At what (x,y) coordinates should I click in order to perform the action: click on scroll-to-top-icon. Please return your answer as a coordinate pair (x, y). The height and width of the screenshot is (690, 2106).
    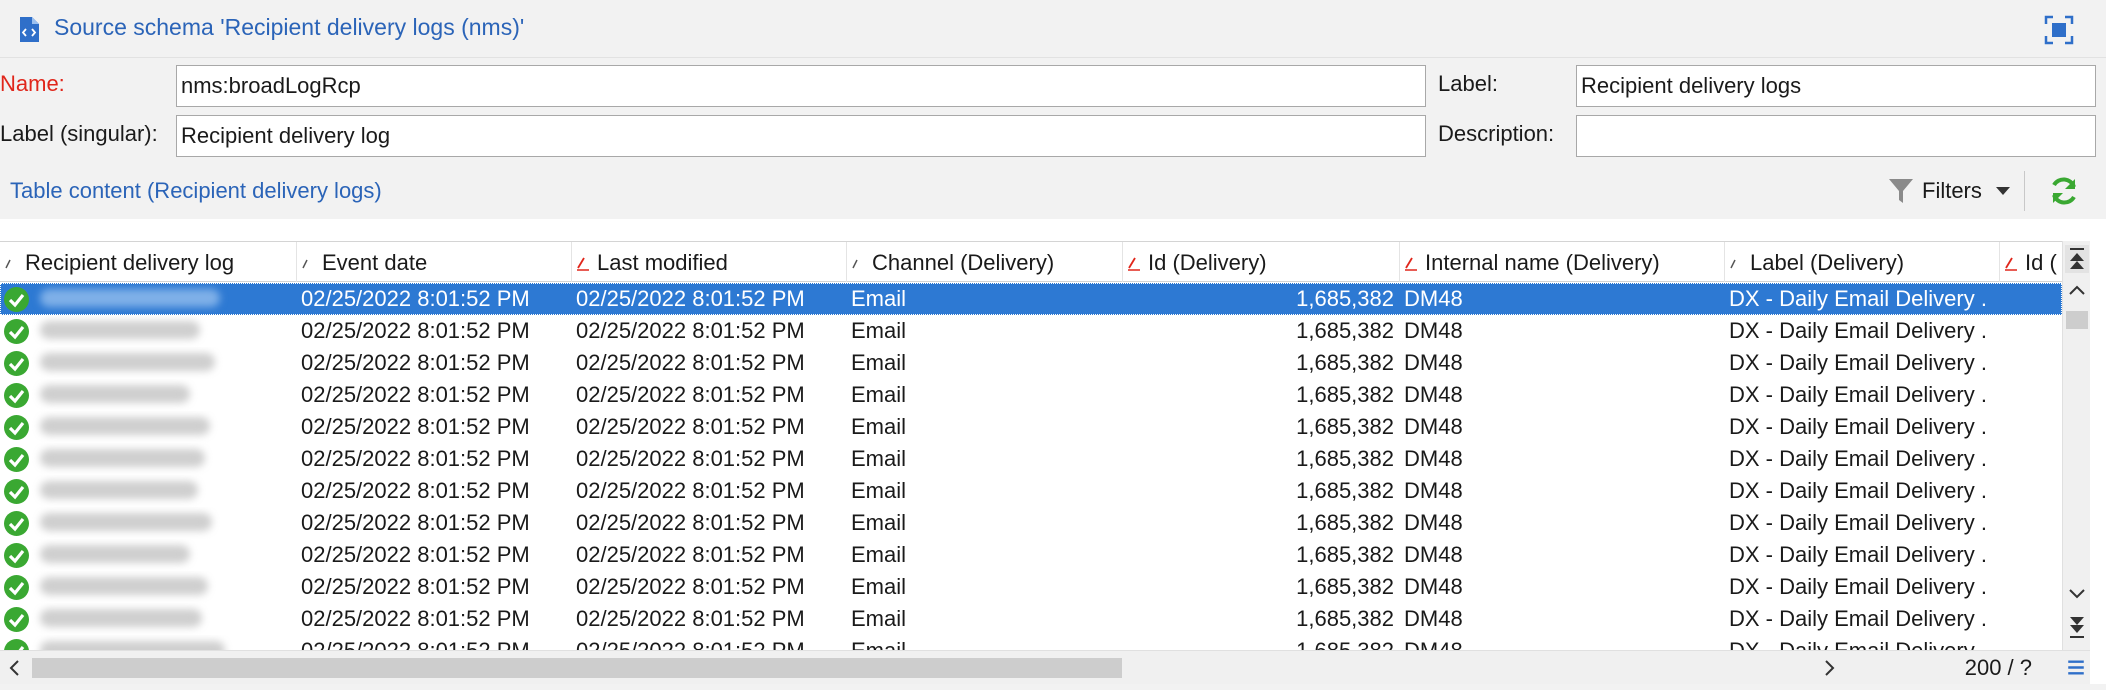
    Looking at the image, I should click on (2077, 259).